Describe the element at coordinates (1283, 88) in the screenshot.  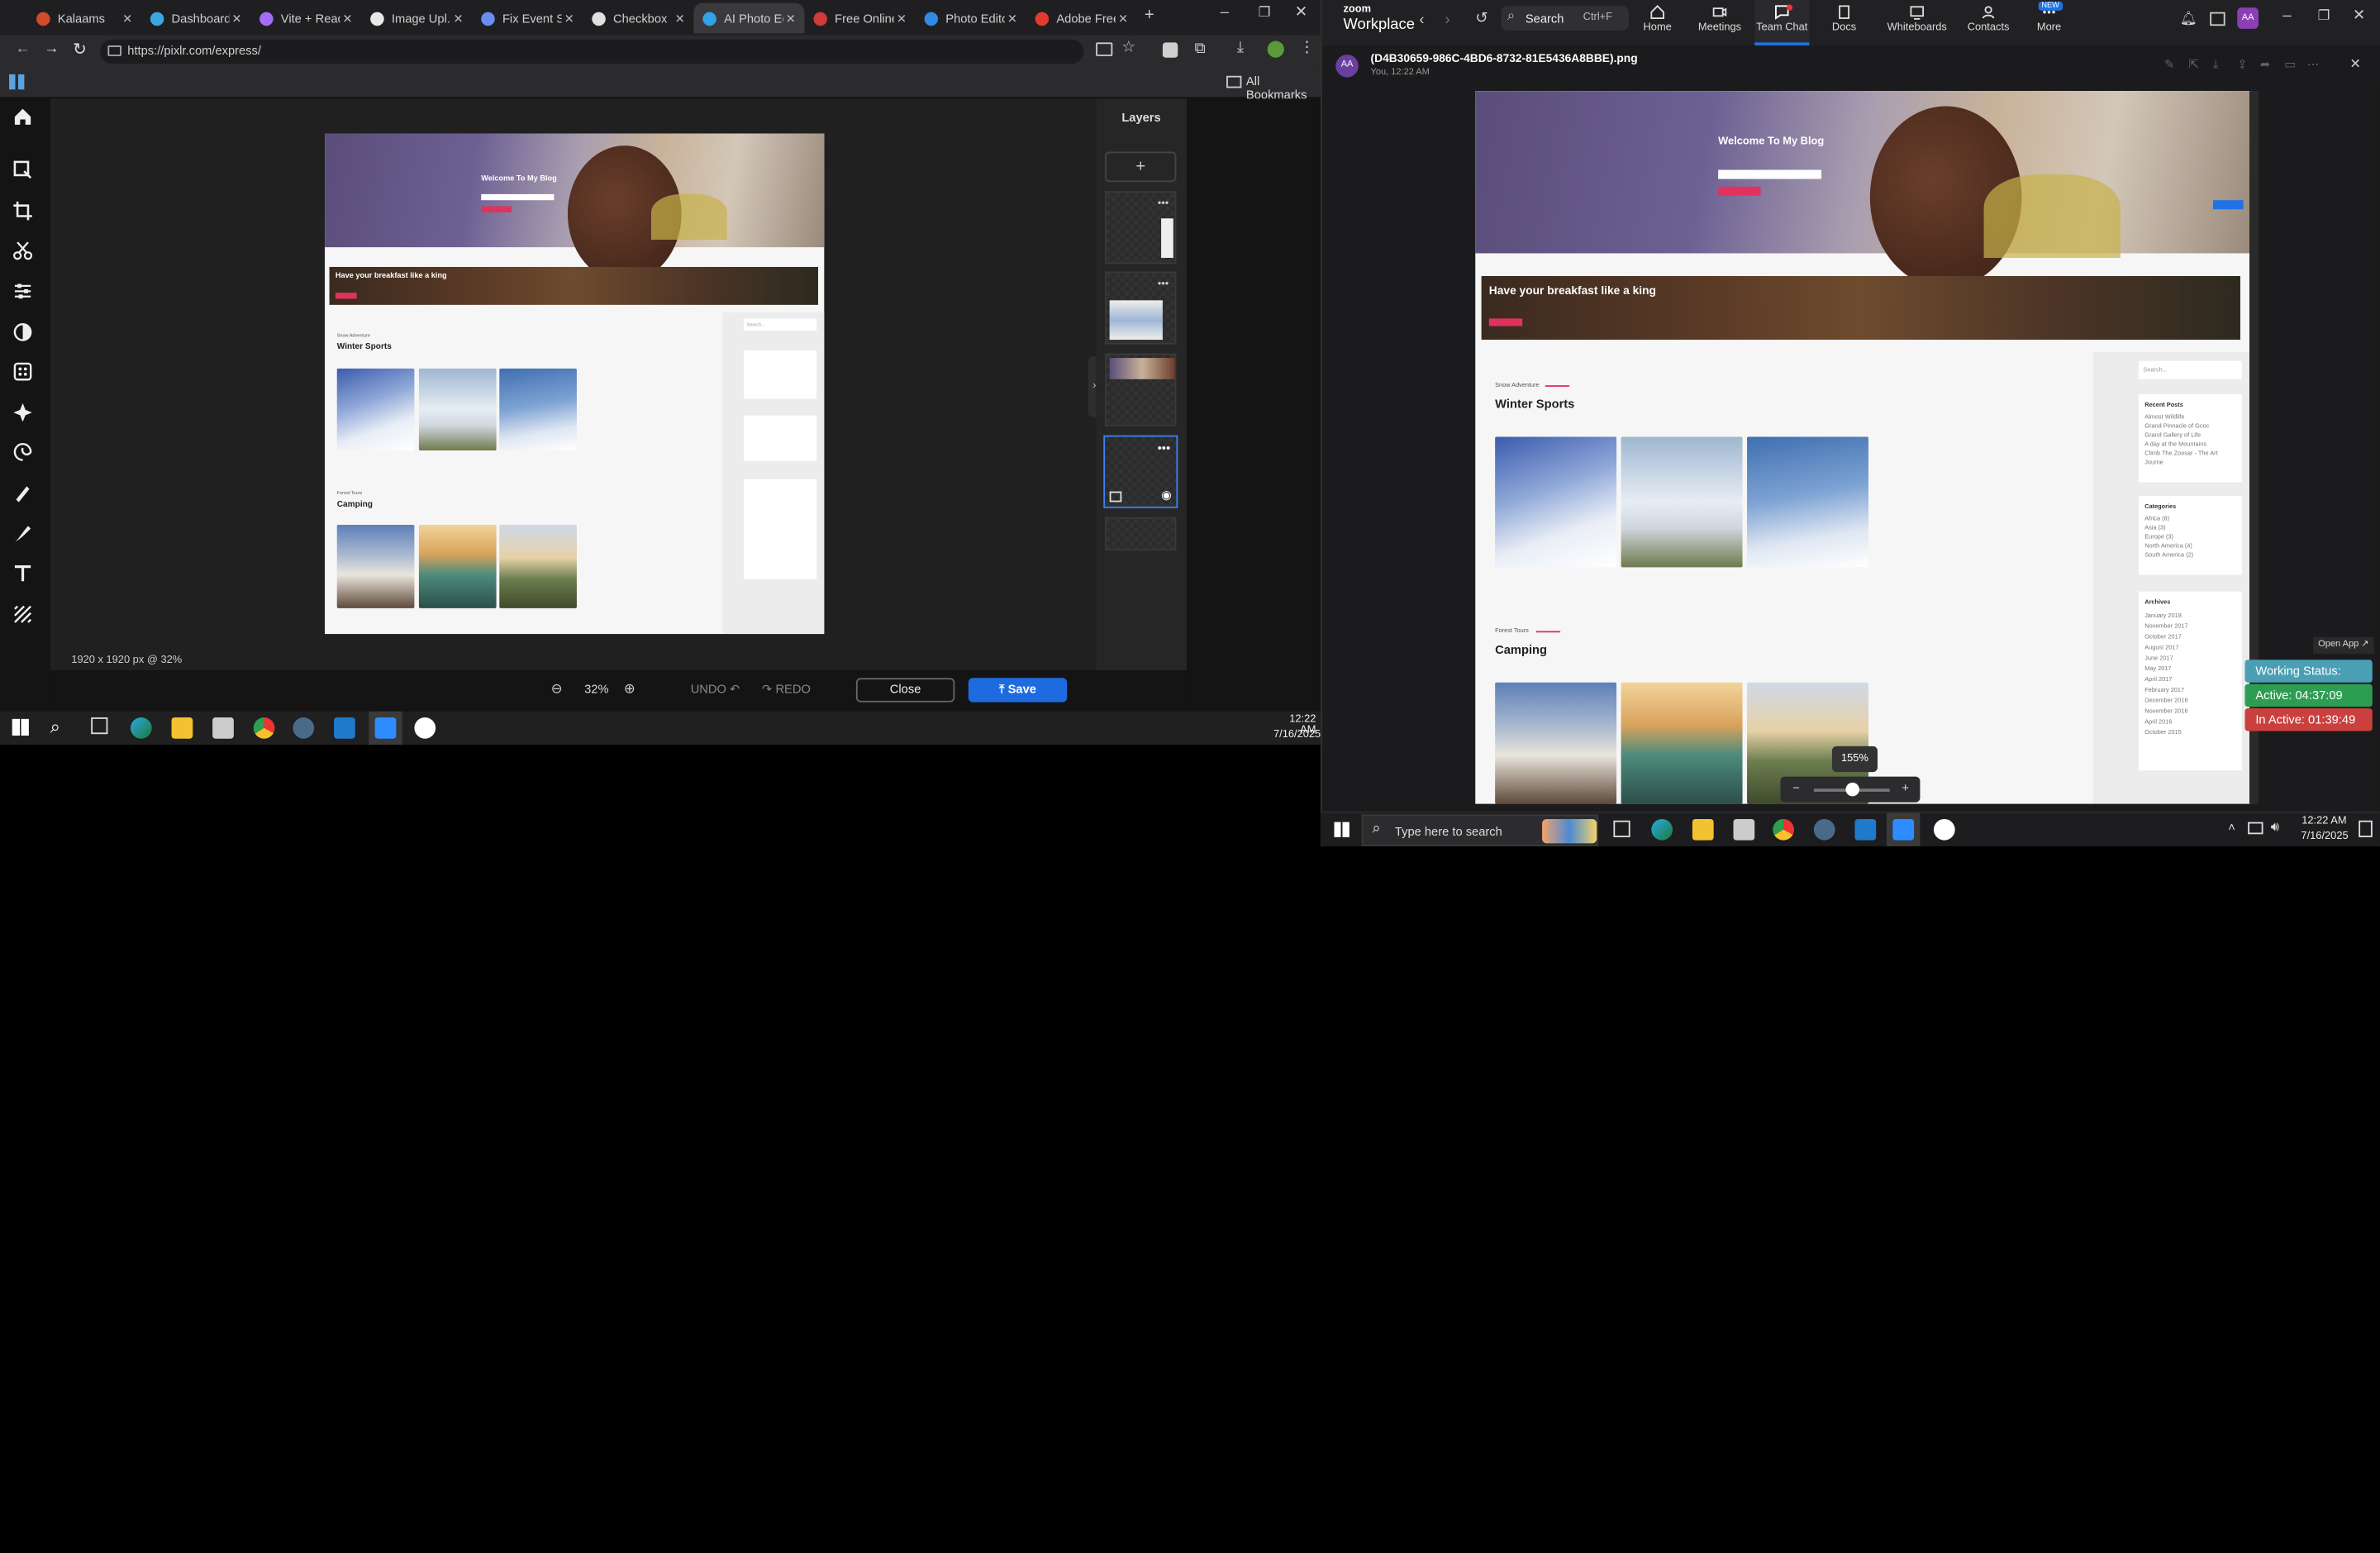
I see `all-bookmarks: All Bookmarks` at that location.